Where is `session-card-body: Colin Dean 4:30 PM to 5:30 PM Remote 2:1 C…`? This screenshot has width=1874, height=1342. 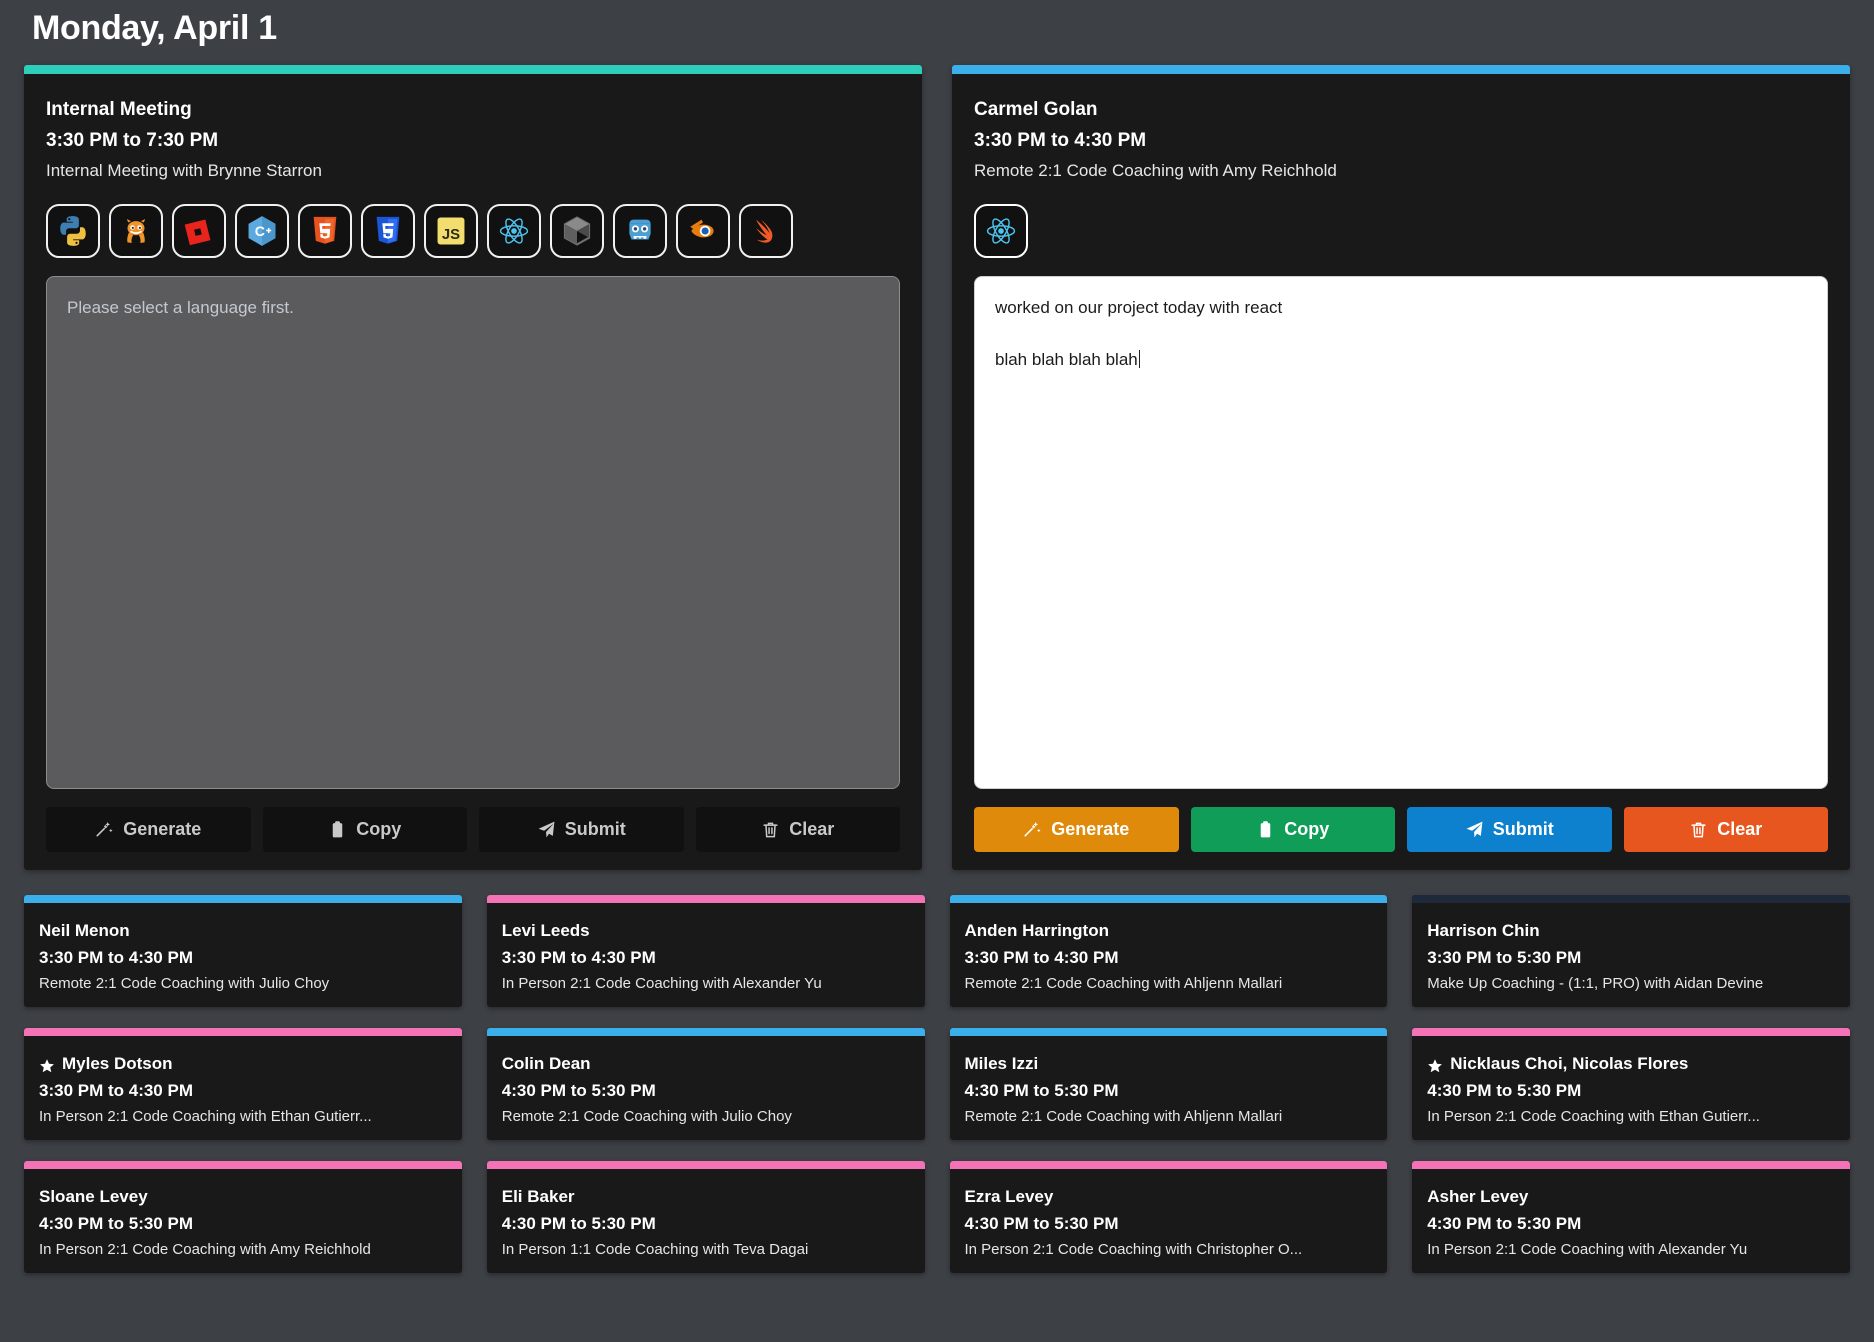
session-card-body: Colin Dean 4:30 PM to 5:30 PM Remote 2:1 C… is located at coordinates (706, 1082).